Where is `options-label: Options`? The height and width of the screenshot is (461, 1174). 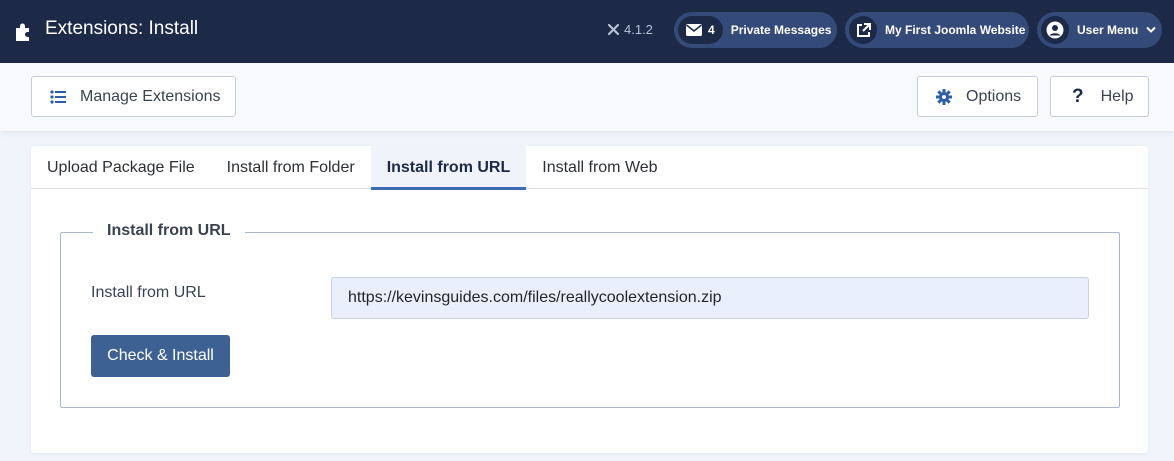
options-label: Options is located at coordinates (994, 96).